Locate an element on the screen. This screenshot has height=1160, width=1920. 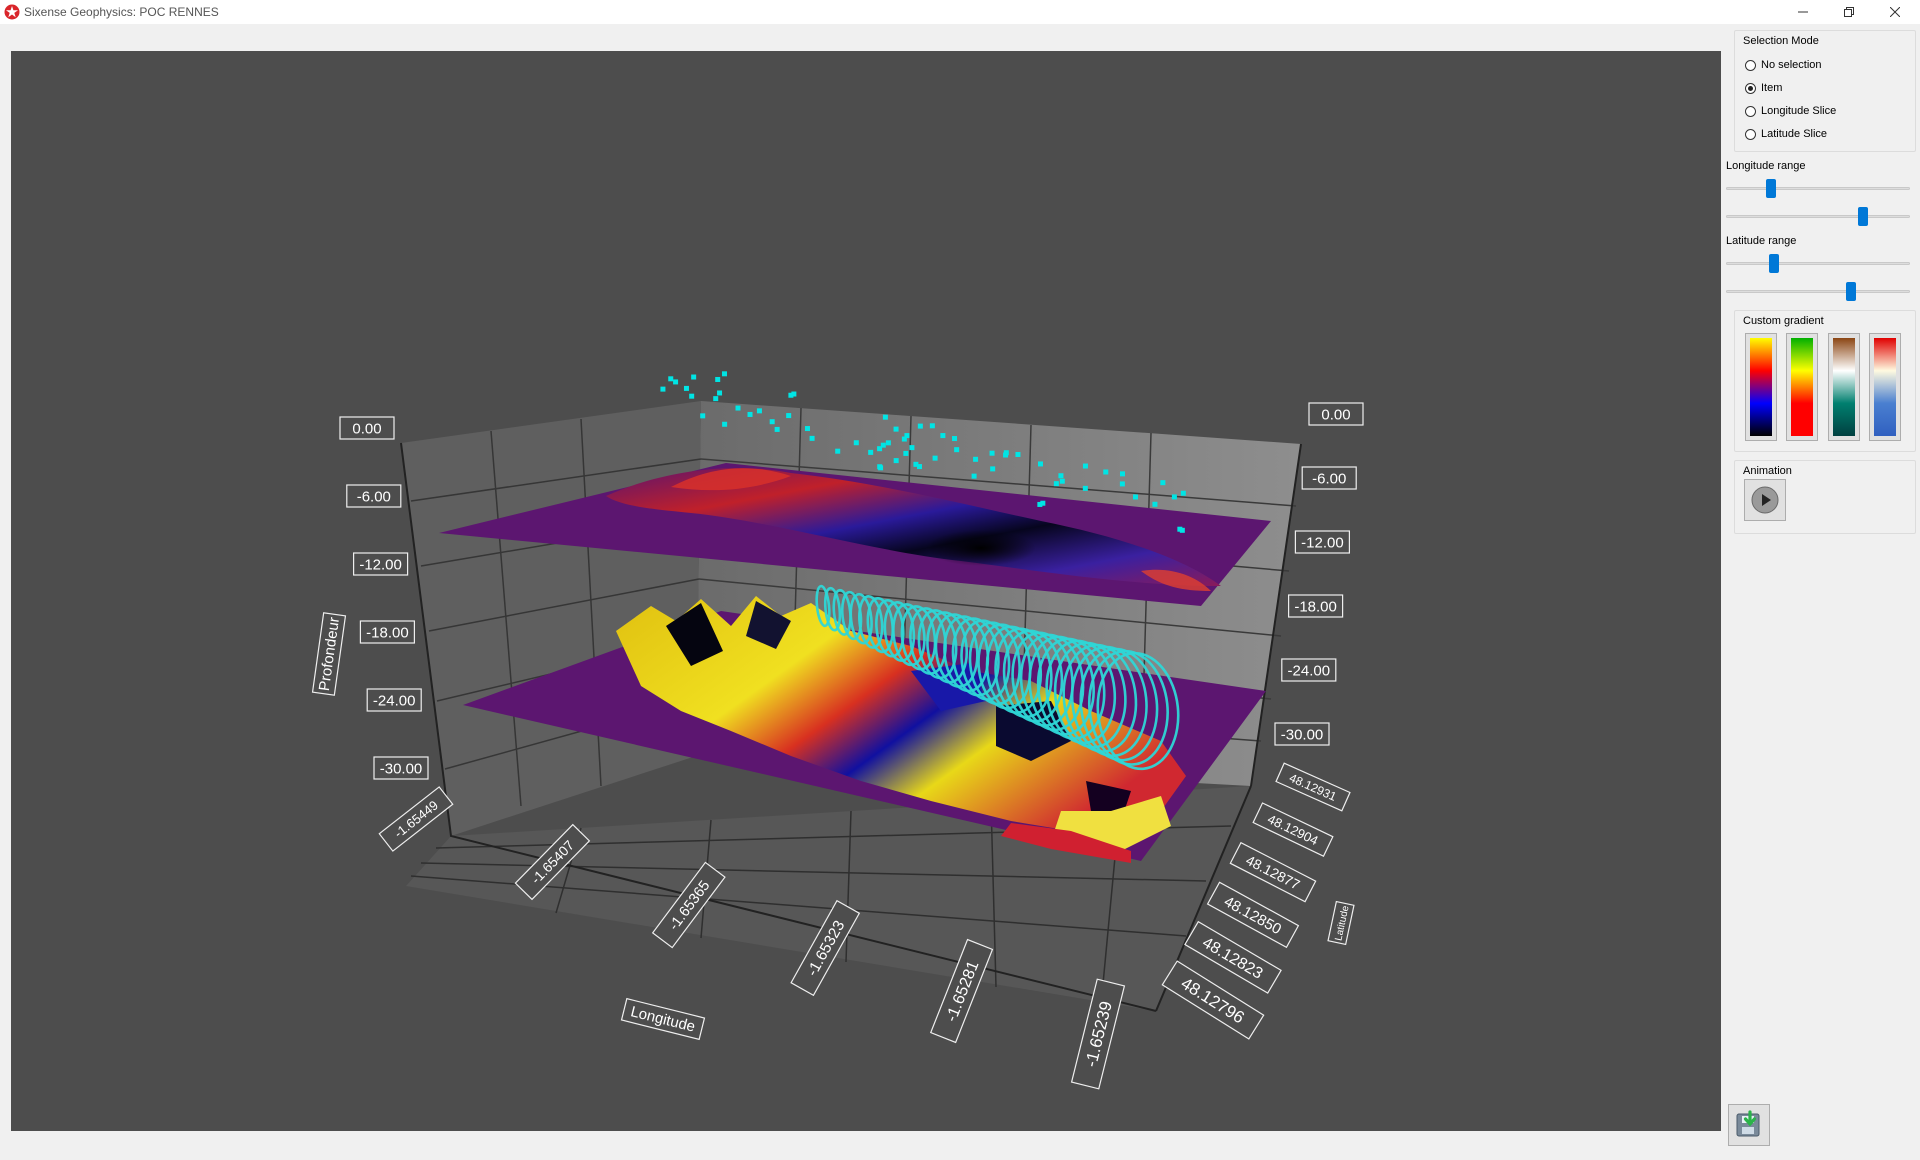
close-icon is located at coordinates (1895, 12).